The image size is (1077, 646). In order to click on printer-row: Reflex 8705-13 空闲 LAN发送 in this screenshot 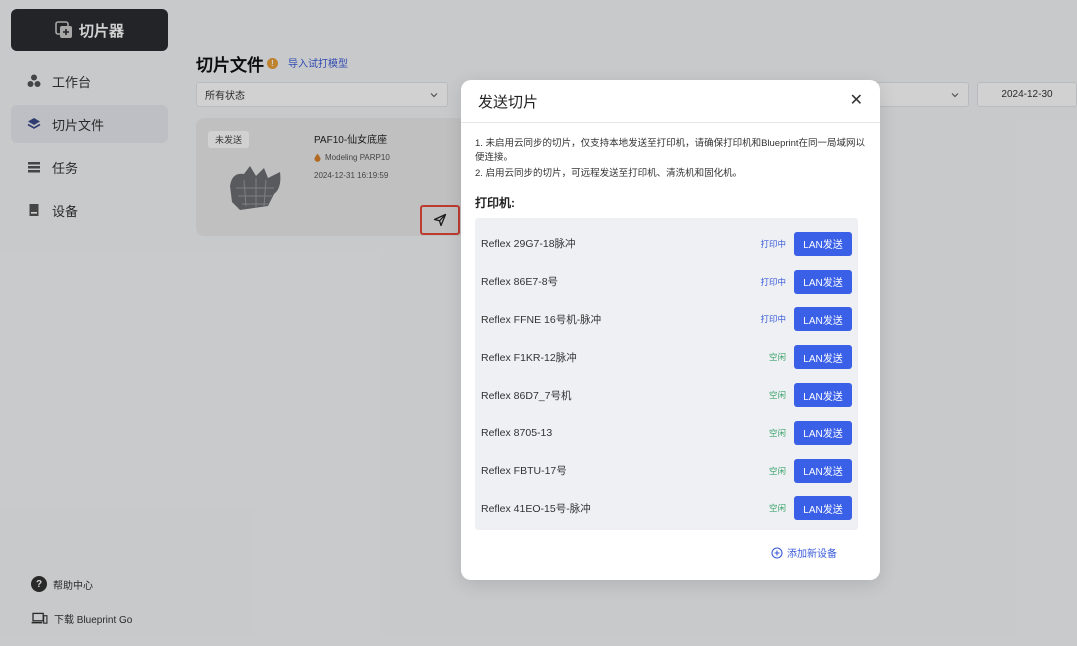, I will do `click(666, 433)`.